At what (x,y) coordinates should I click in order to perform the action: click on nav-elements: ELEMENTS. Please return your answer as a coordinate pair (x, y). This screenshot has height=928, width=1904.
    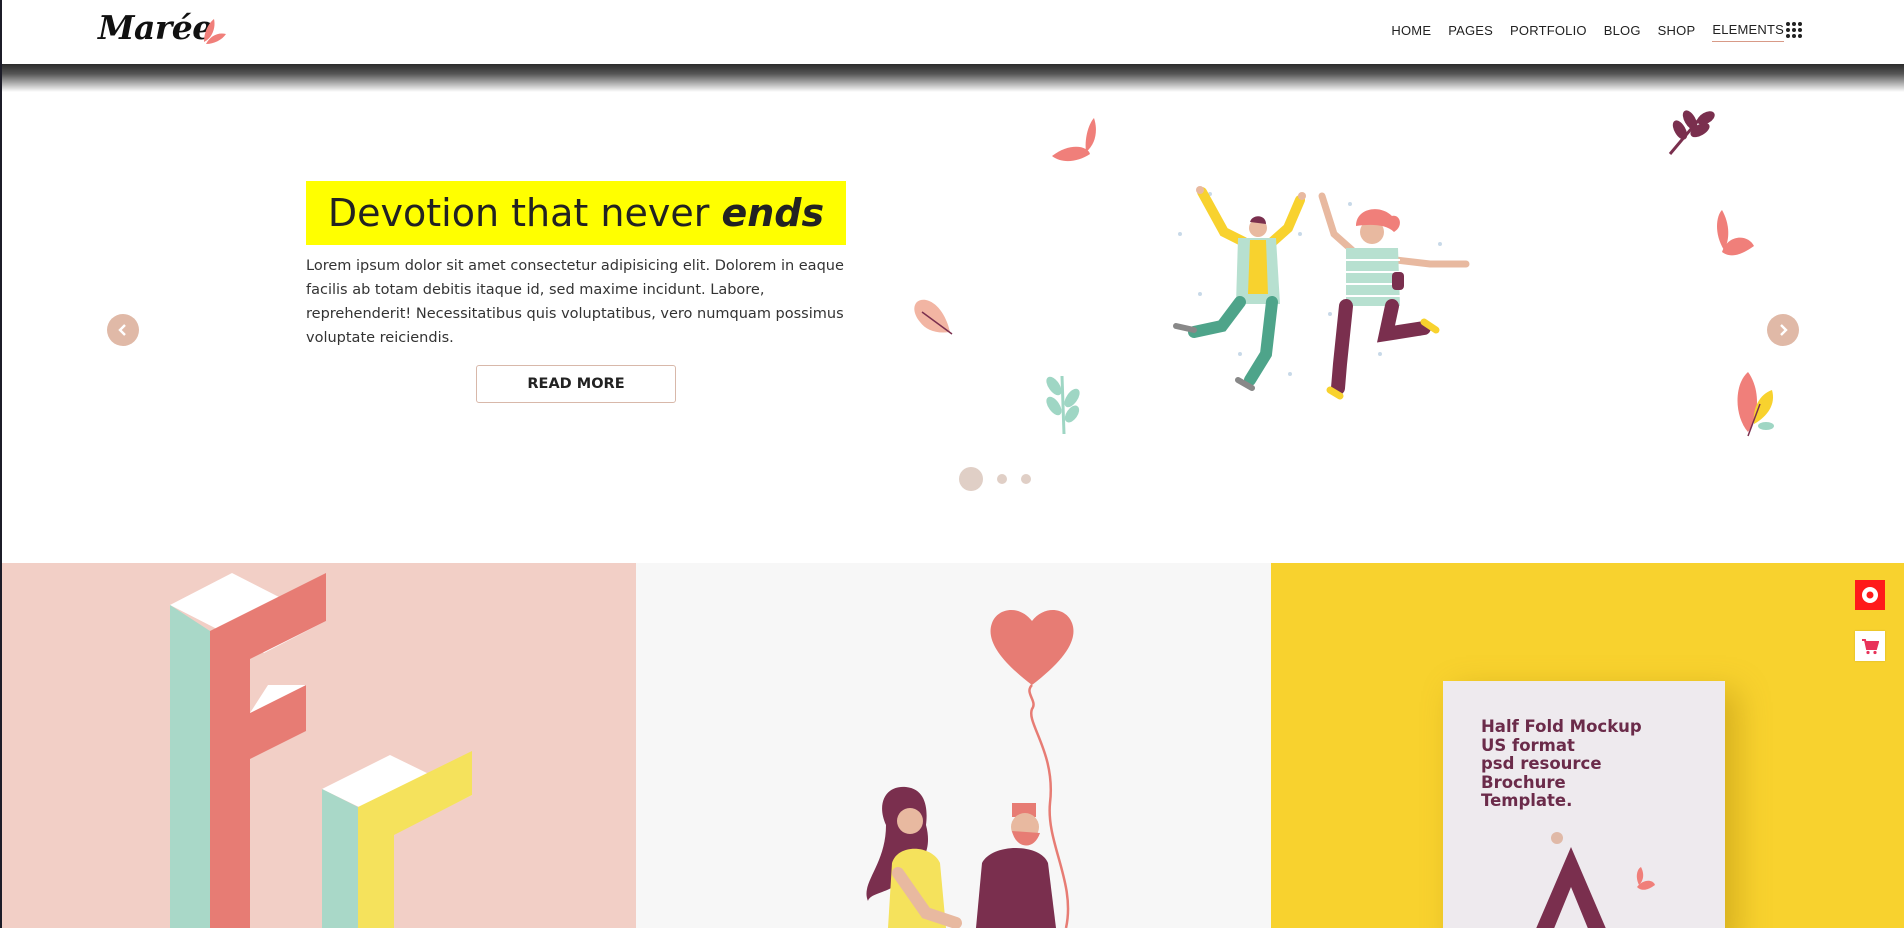
    Looking at the image, I should click on (1748, 32).